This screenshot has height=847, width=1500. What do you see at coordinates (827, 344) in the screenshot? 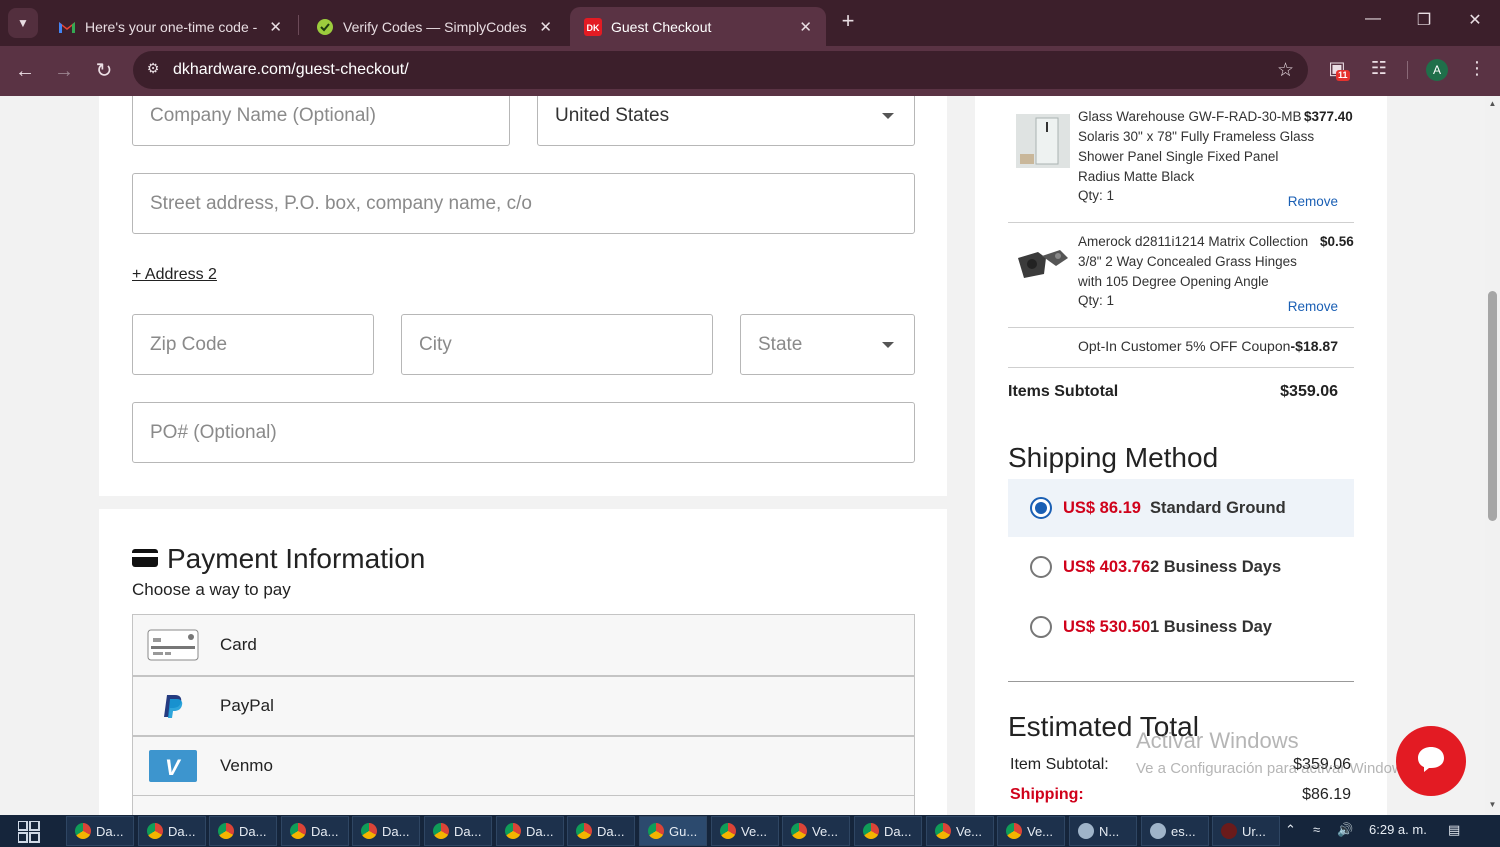
I see `state-select: State` at bounding box center [827, 344].